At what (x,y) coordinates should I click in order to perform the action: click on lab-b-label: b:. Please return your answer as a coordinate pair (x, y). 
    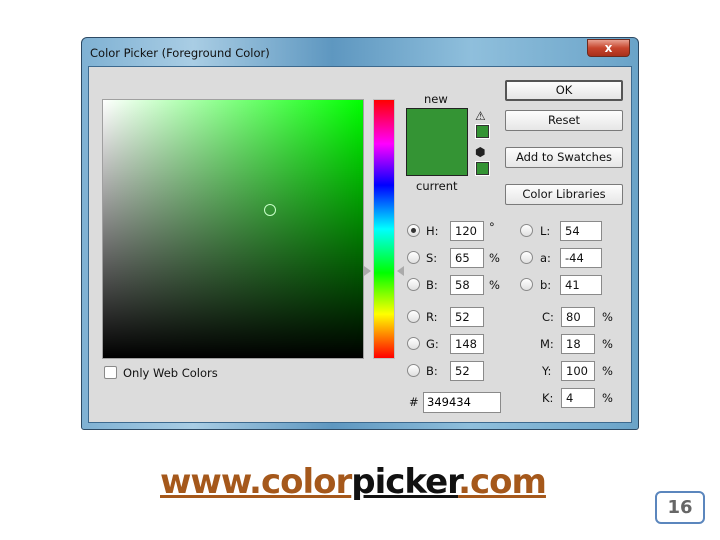
    Looking at the image, I should click on (546, 285).